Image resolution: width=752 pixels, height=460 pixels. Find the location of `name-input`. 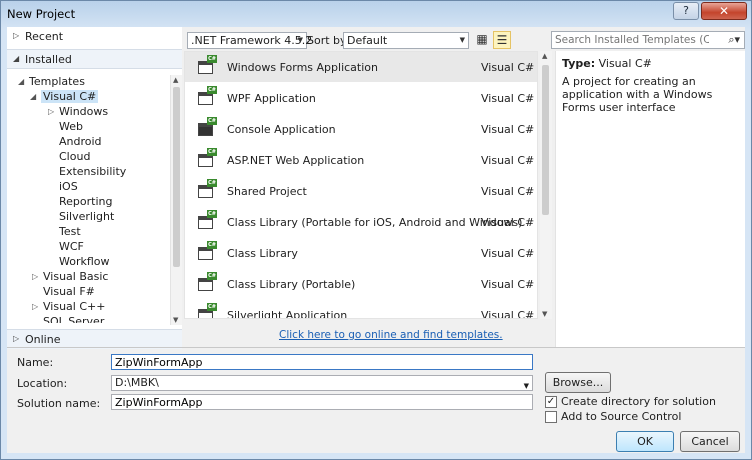

name-input is located at coordinates (322, 362).